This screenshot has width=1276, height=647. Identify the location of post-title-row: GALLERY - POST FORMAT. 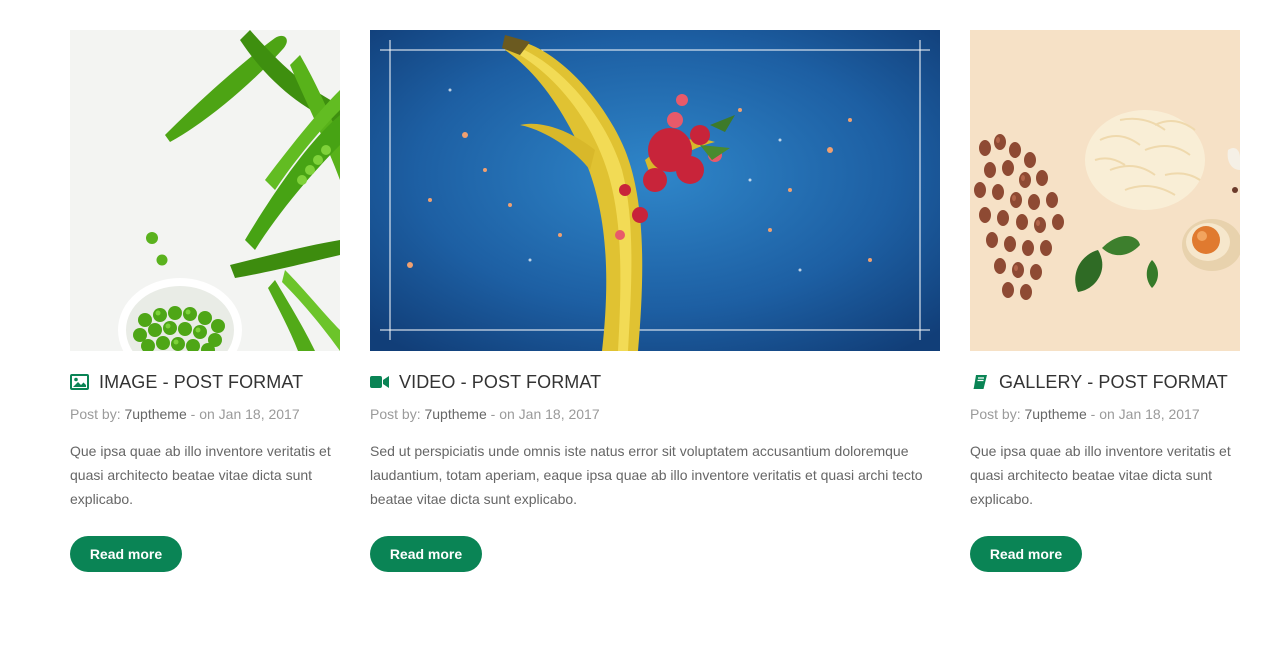
(1105, 382).